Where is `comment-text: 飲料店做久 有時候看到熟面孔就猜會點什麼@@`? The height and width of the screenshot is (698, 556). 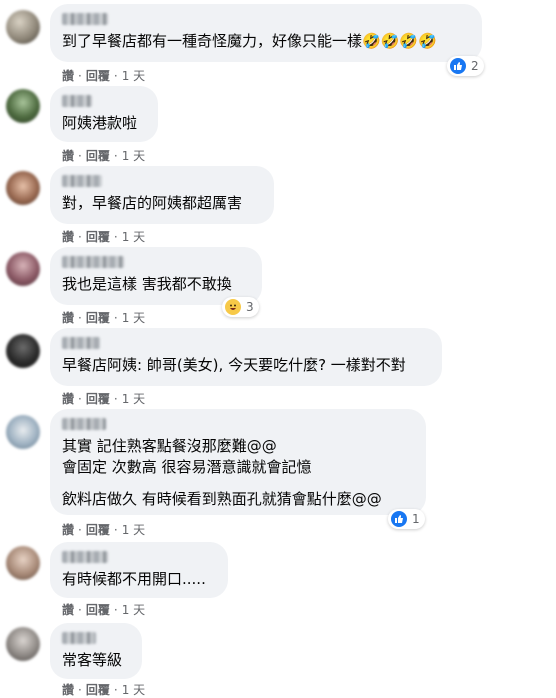
comment-text: 飲料店做久 有時候看到熟面孔就猜會點什麼@@ is located at coordinates (222, 499).